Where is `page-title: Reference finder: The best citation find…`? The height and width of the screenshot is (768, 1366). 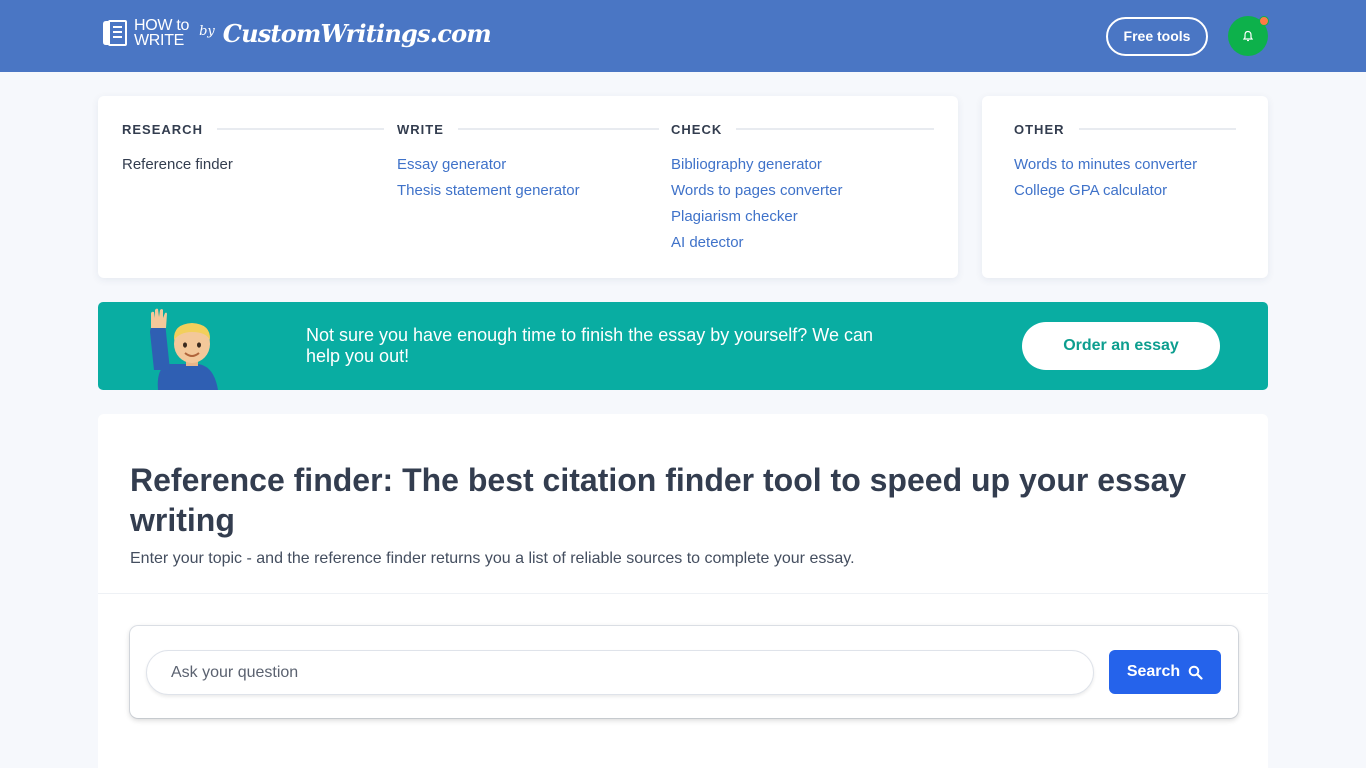 page-title: Reference finder: The best citation find… is located at coordinates (658, 500).